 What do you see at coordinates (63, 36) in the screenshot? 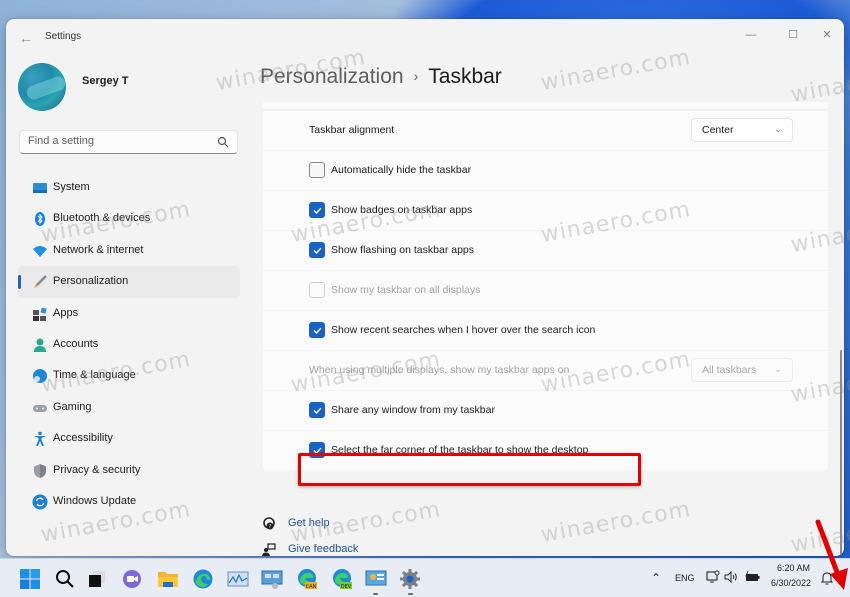
I see `app-title: Settings` at bounding box center [63, 36].